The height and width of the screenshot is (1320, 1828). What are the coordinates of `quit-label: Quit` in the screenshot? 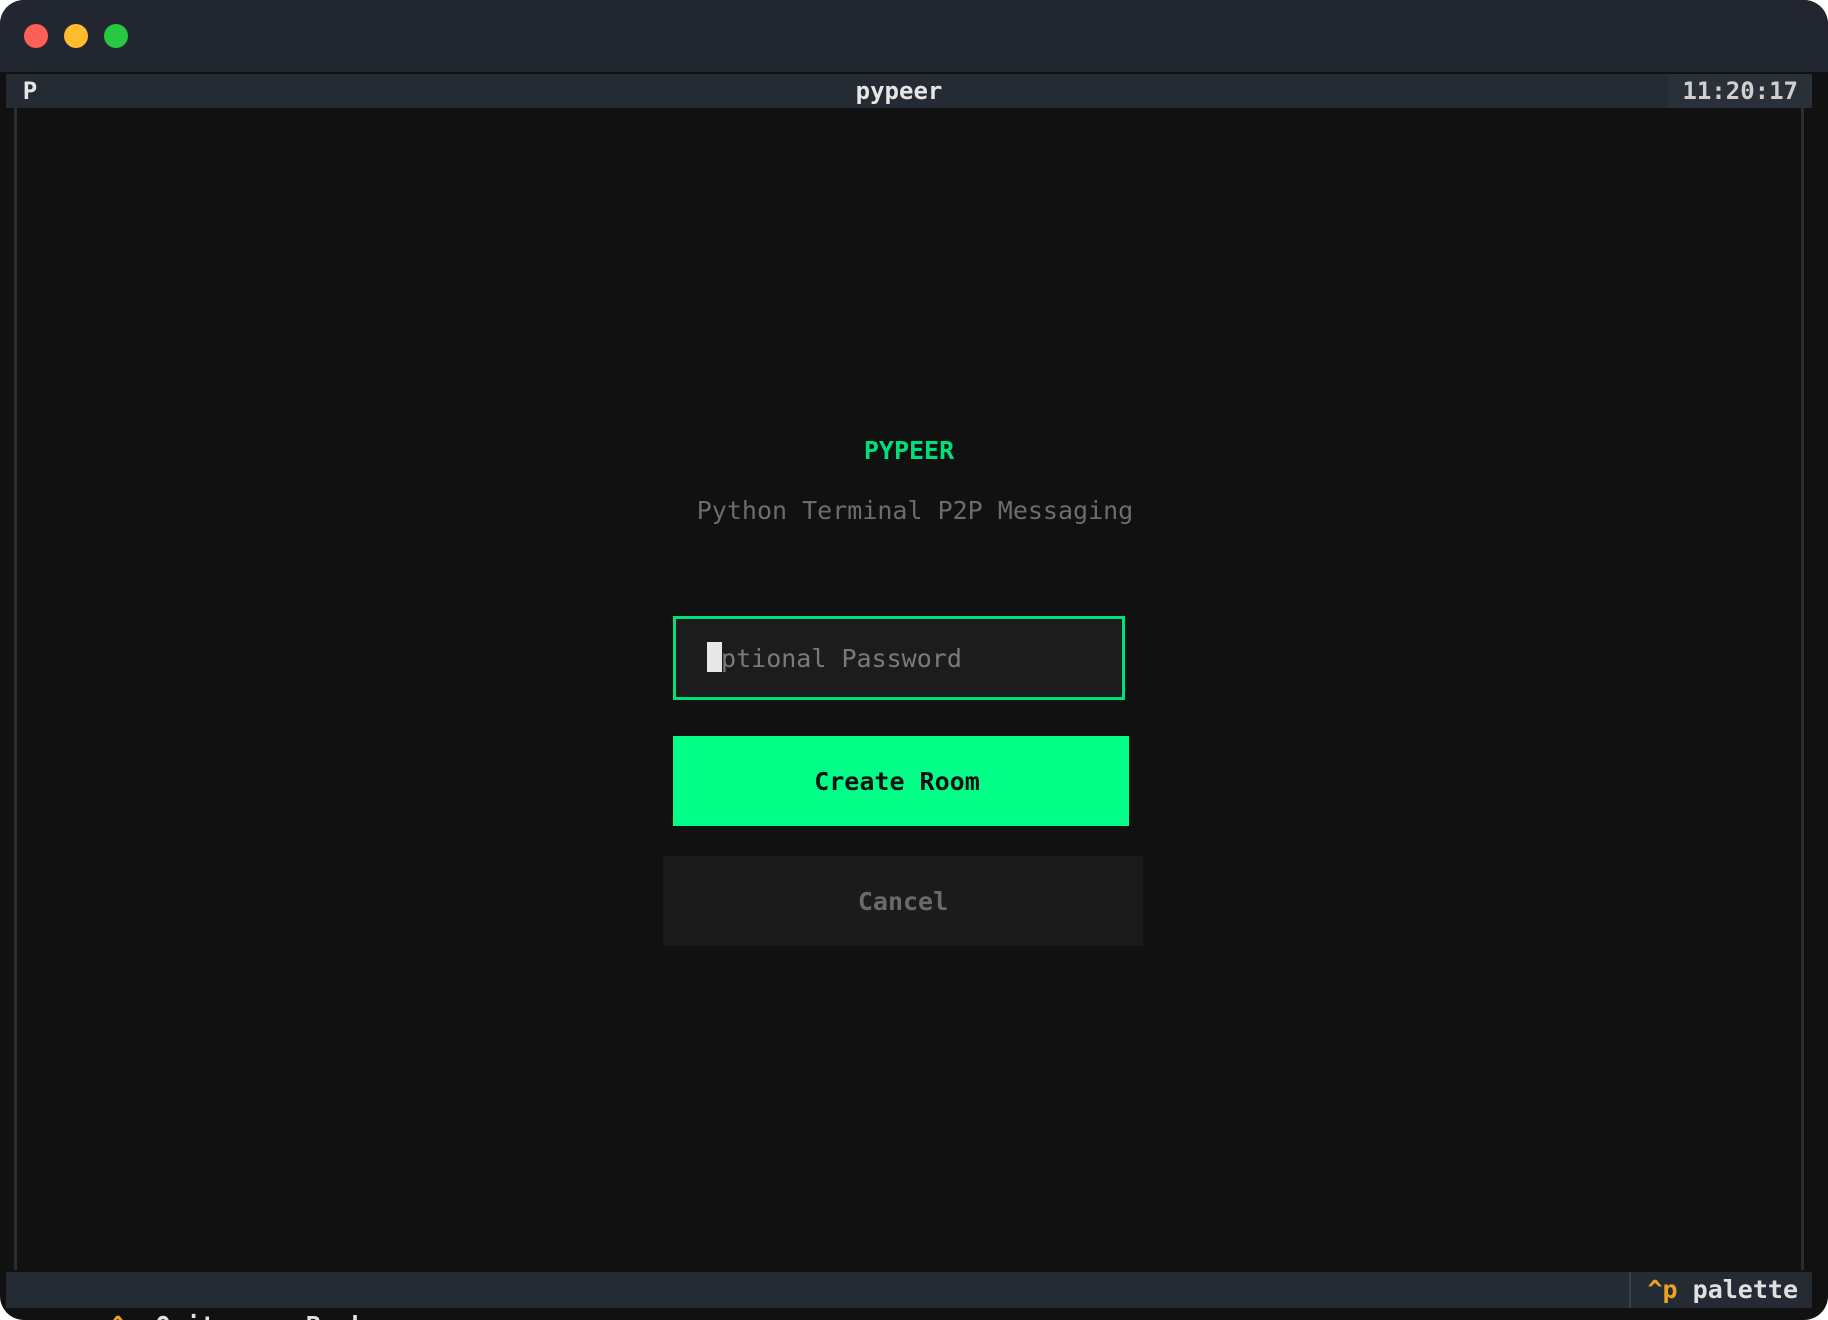 It's located at (185, 1315).